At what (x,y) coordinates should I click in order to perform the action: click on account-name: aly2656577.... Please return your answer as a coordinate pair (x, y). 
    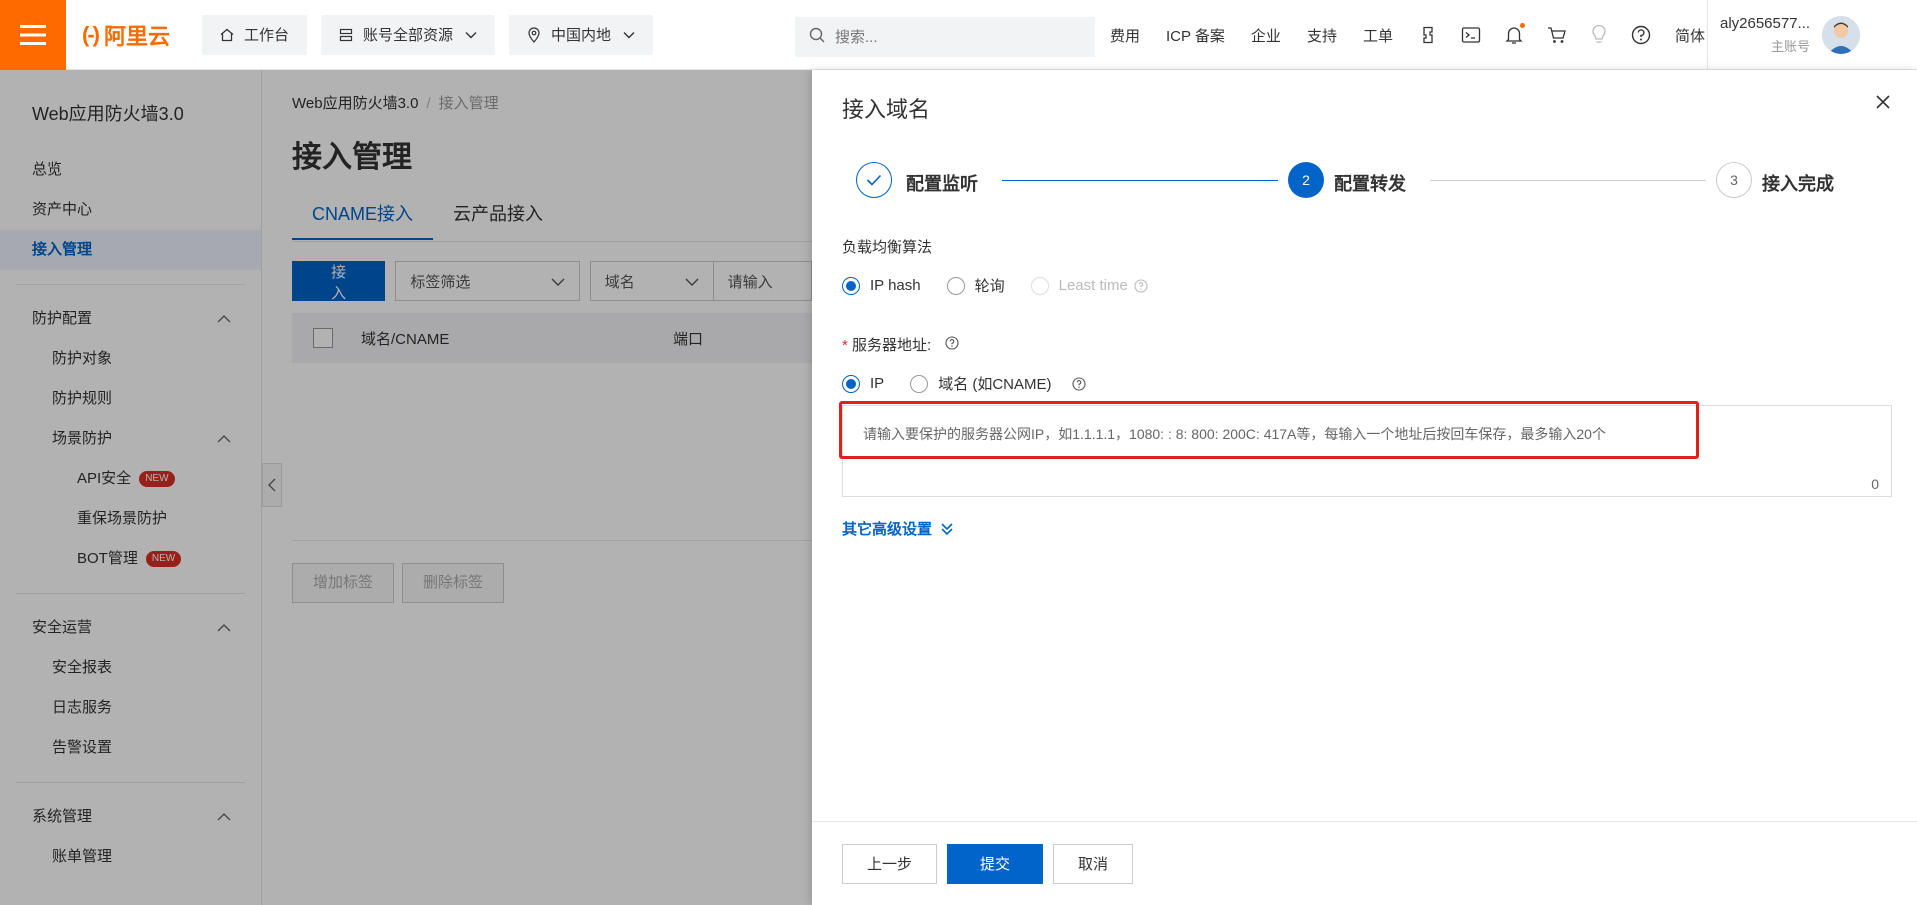
    Looking at the image, I should click on (1765, 23).